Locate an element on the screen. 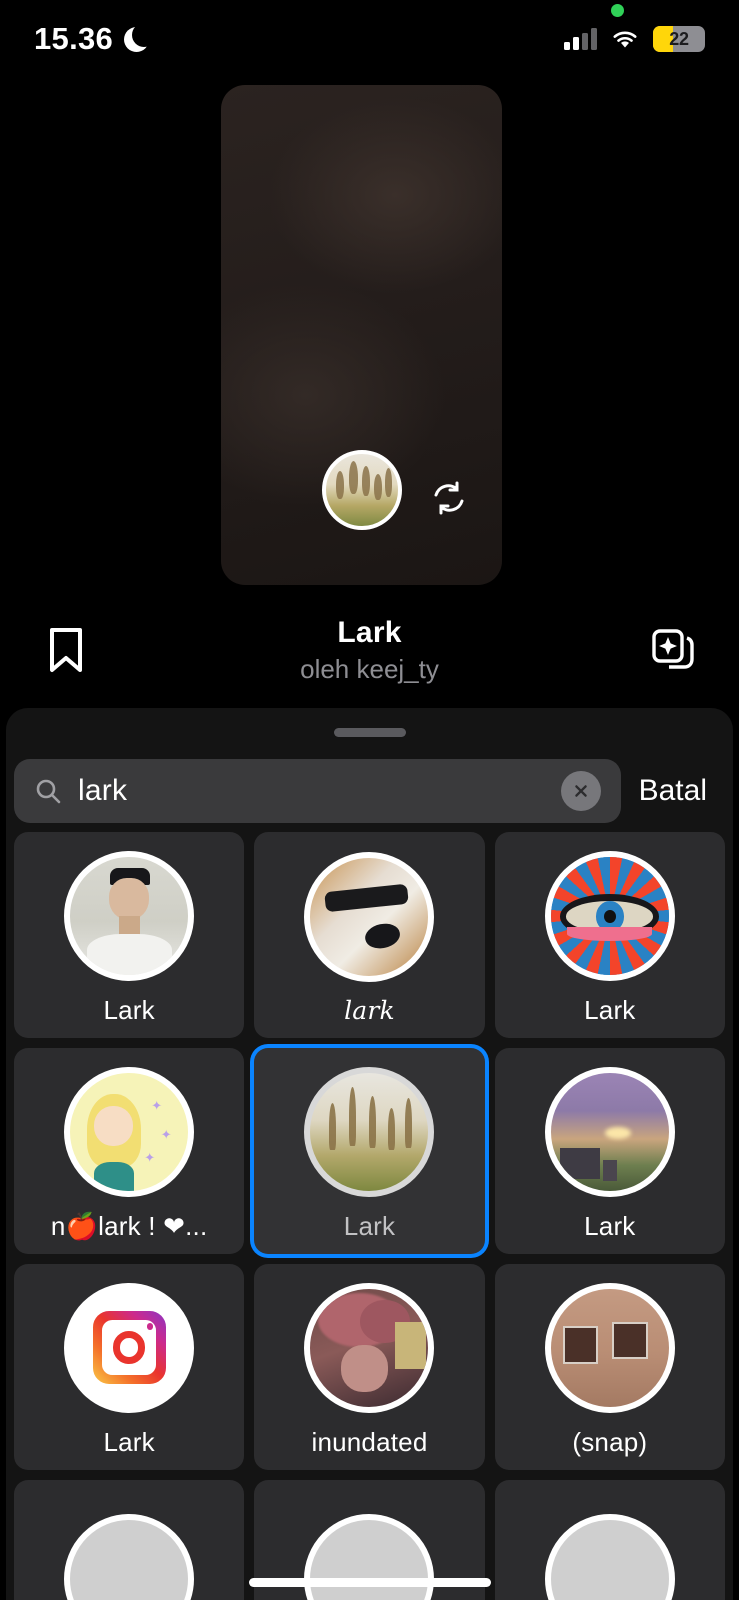 This screenshot has width=739, height=1600. effect-result-cell: inundated is located at coordinates (369, 1367).